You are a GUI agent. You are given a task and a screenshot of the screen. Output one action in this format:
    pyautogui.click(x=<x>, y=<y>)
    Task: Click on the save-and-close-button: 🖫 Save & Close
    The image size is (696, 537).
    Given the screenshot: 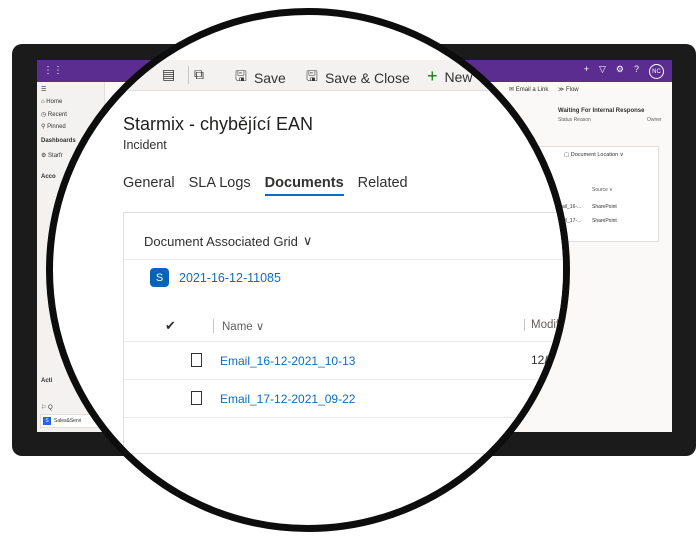 What is the action you would take?
    pyautogui.click(x=358, y=78)
    